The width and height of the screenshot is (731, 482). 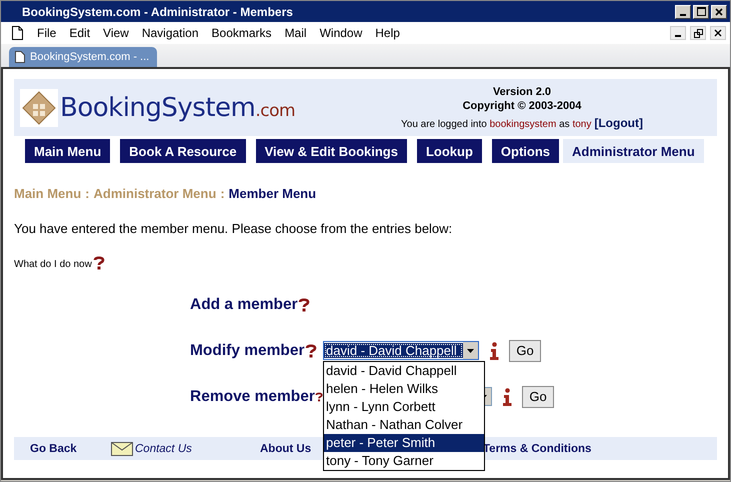 What do you see at coordinates (244, 305) in the screenshot?
I see `action-link: Add a member` at bounding box center [244, 305].